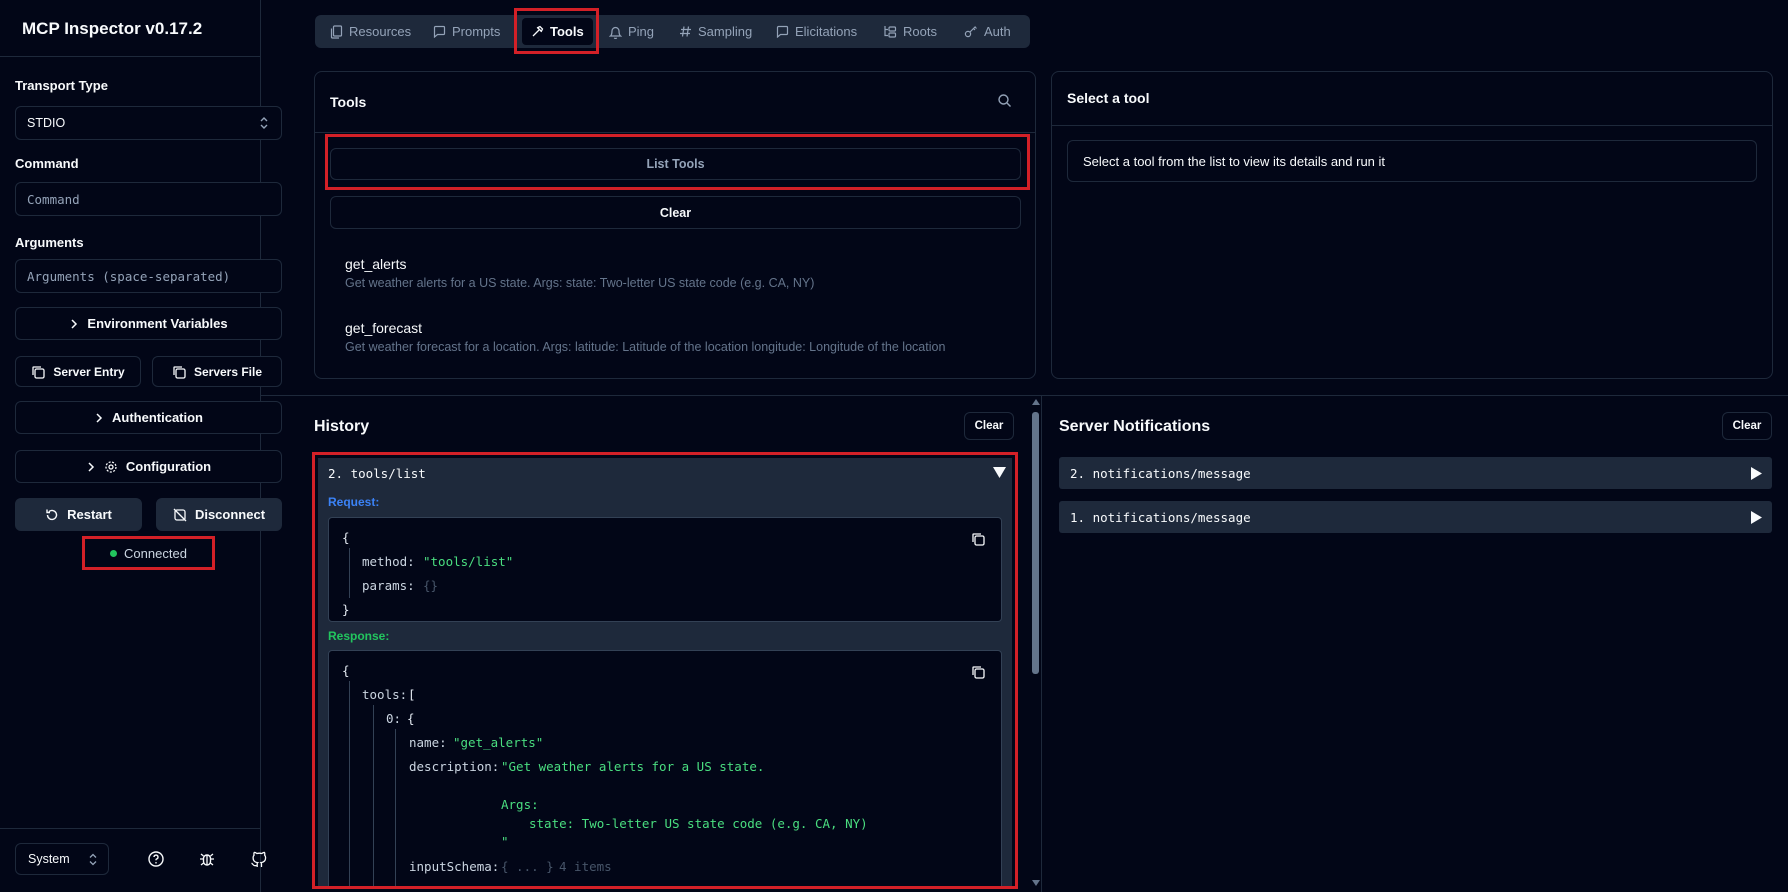 Image resolution: width=1788 pixels, height=892 pixels. Describe the element at coordinates (665, 569) in the screenshot. I see `request-code-block: { method: "tools/list" params: {} }` at that location.